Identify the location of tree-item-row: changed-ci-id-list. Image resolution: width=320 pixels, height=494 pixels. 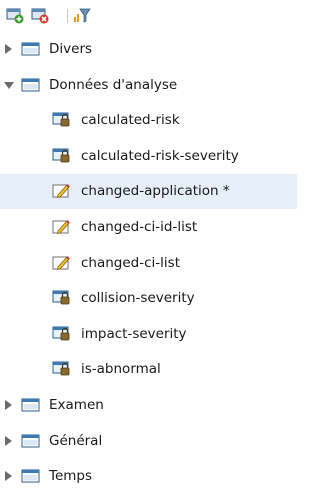
(148, 227).